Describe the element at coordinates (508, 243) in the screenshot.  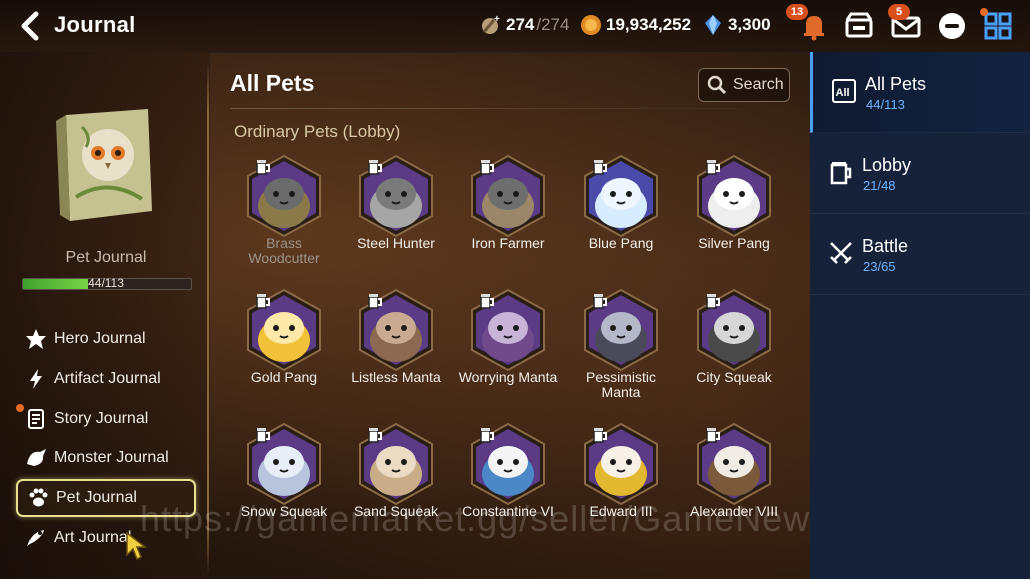
I see `pet-name: Iron Farmer` at that location.